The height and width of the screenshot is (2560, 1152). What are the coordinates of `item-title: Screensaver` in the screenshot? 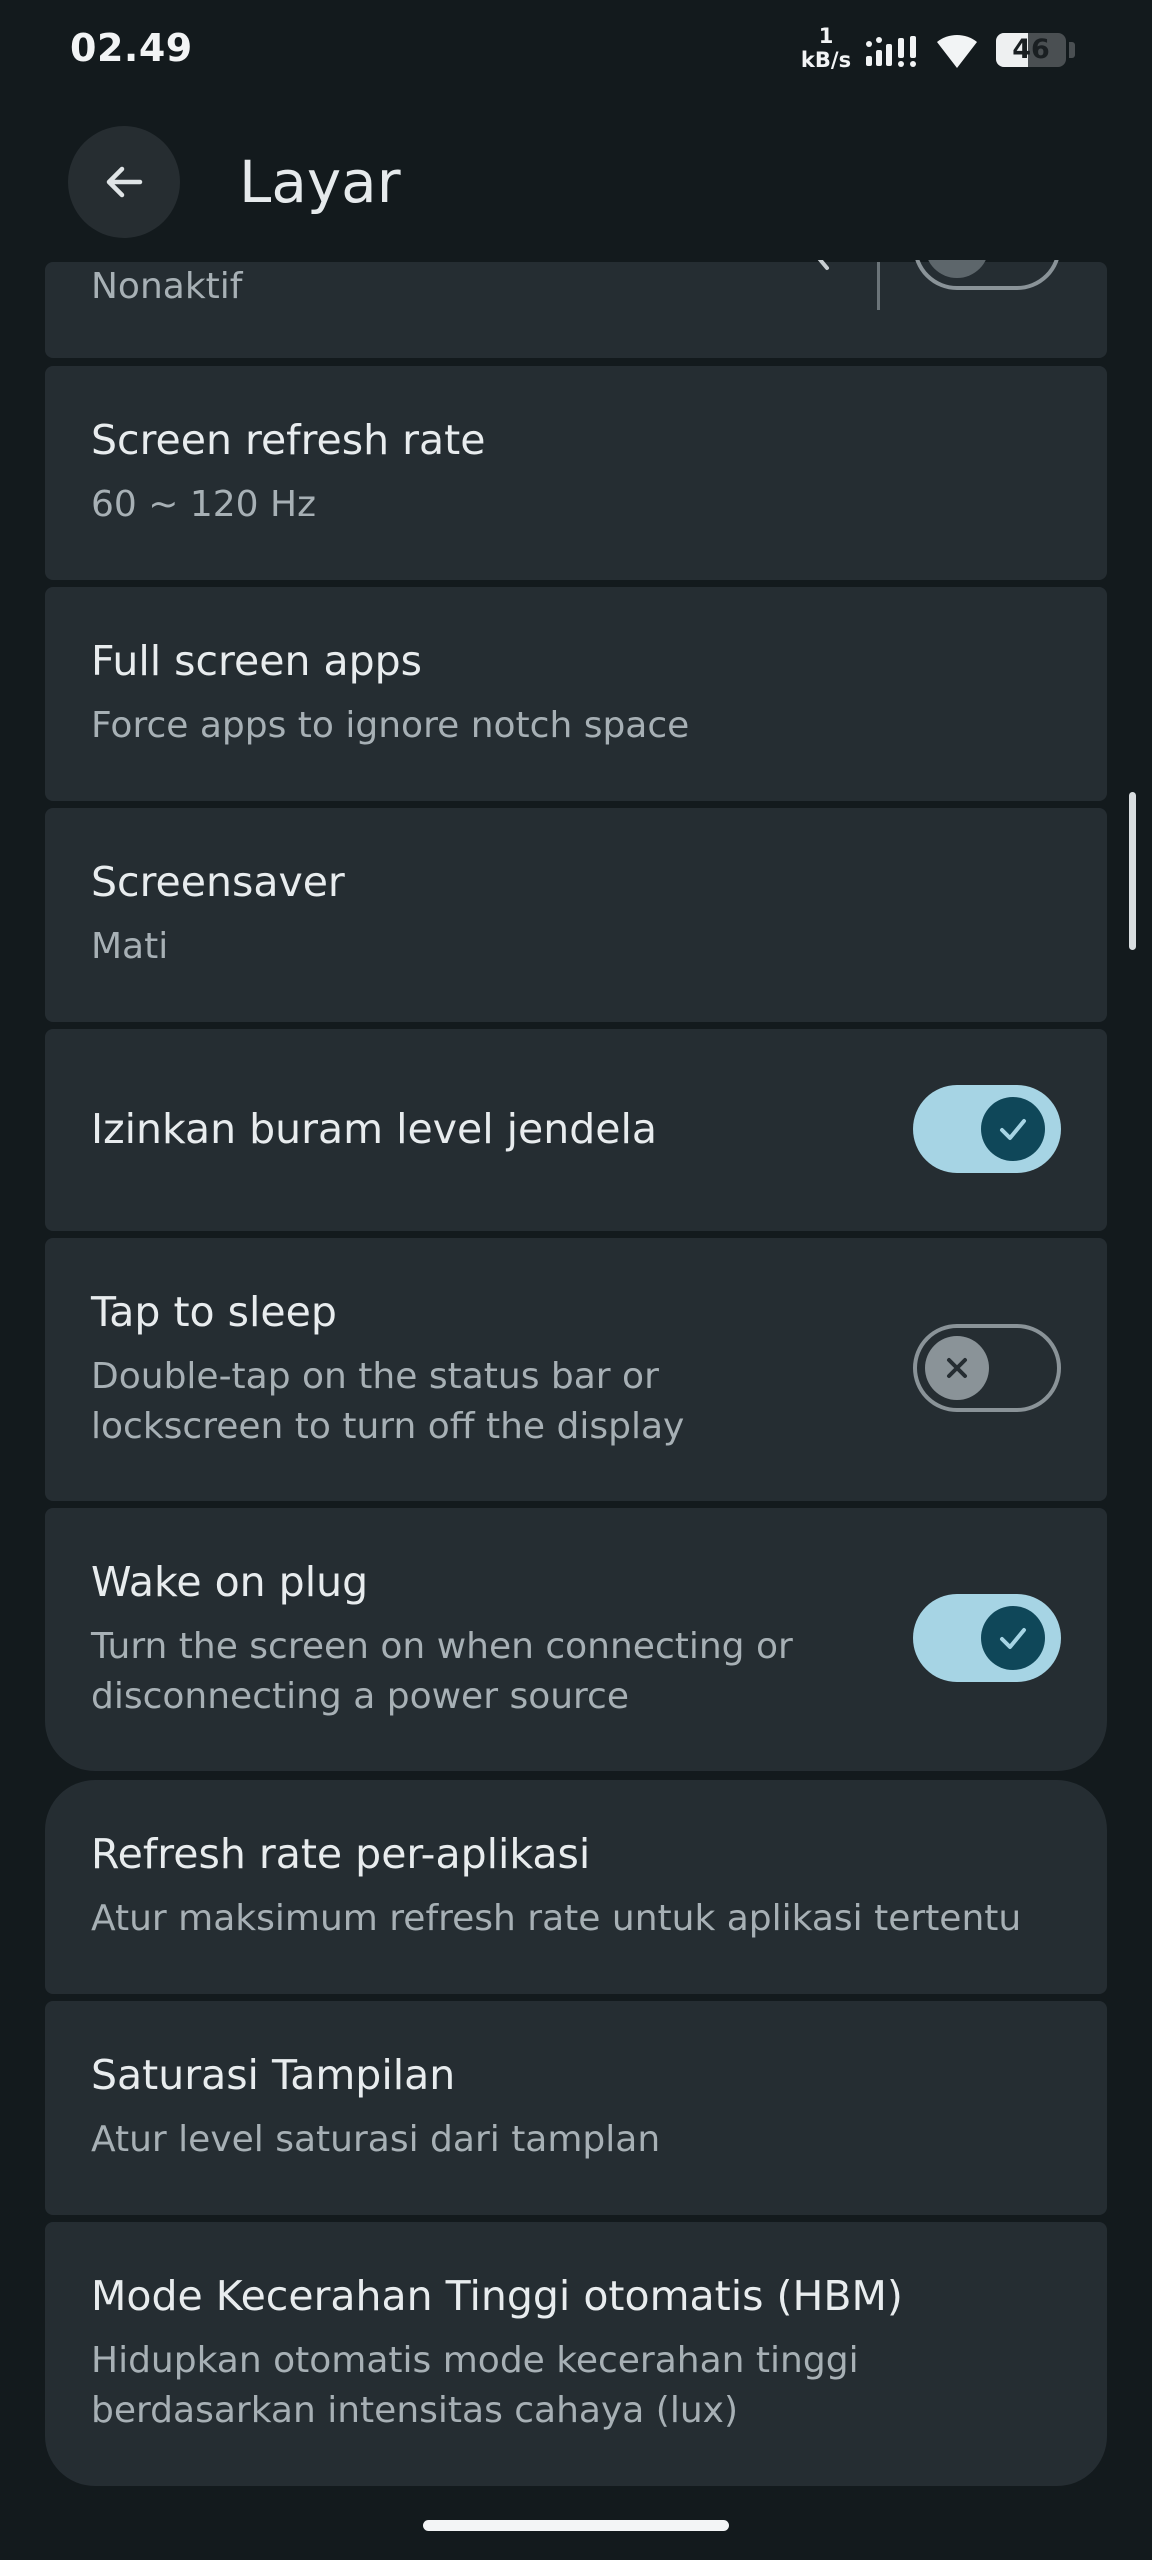 It's located at (218, 882).